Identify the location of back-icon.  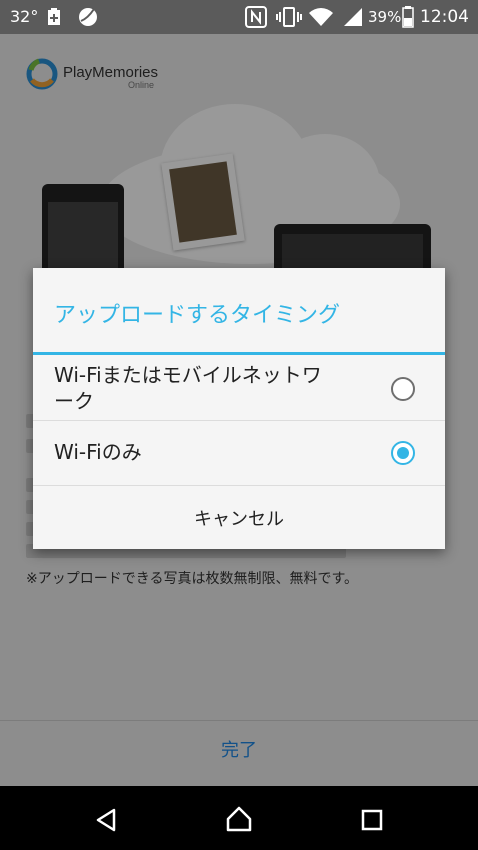
(106, 820).